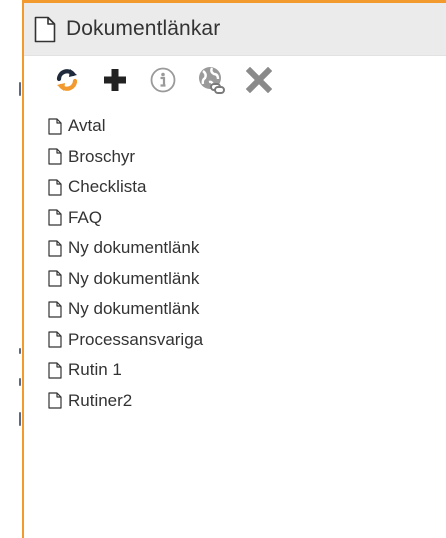 The image size is (446, 538). I want to click on web-link-button, so click(211, 80).